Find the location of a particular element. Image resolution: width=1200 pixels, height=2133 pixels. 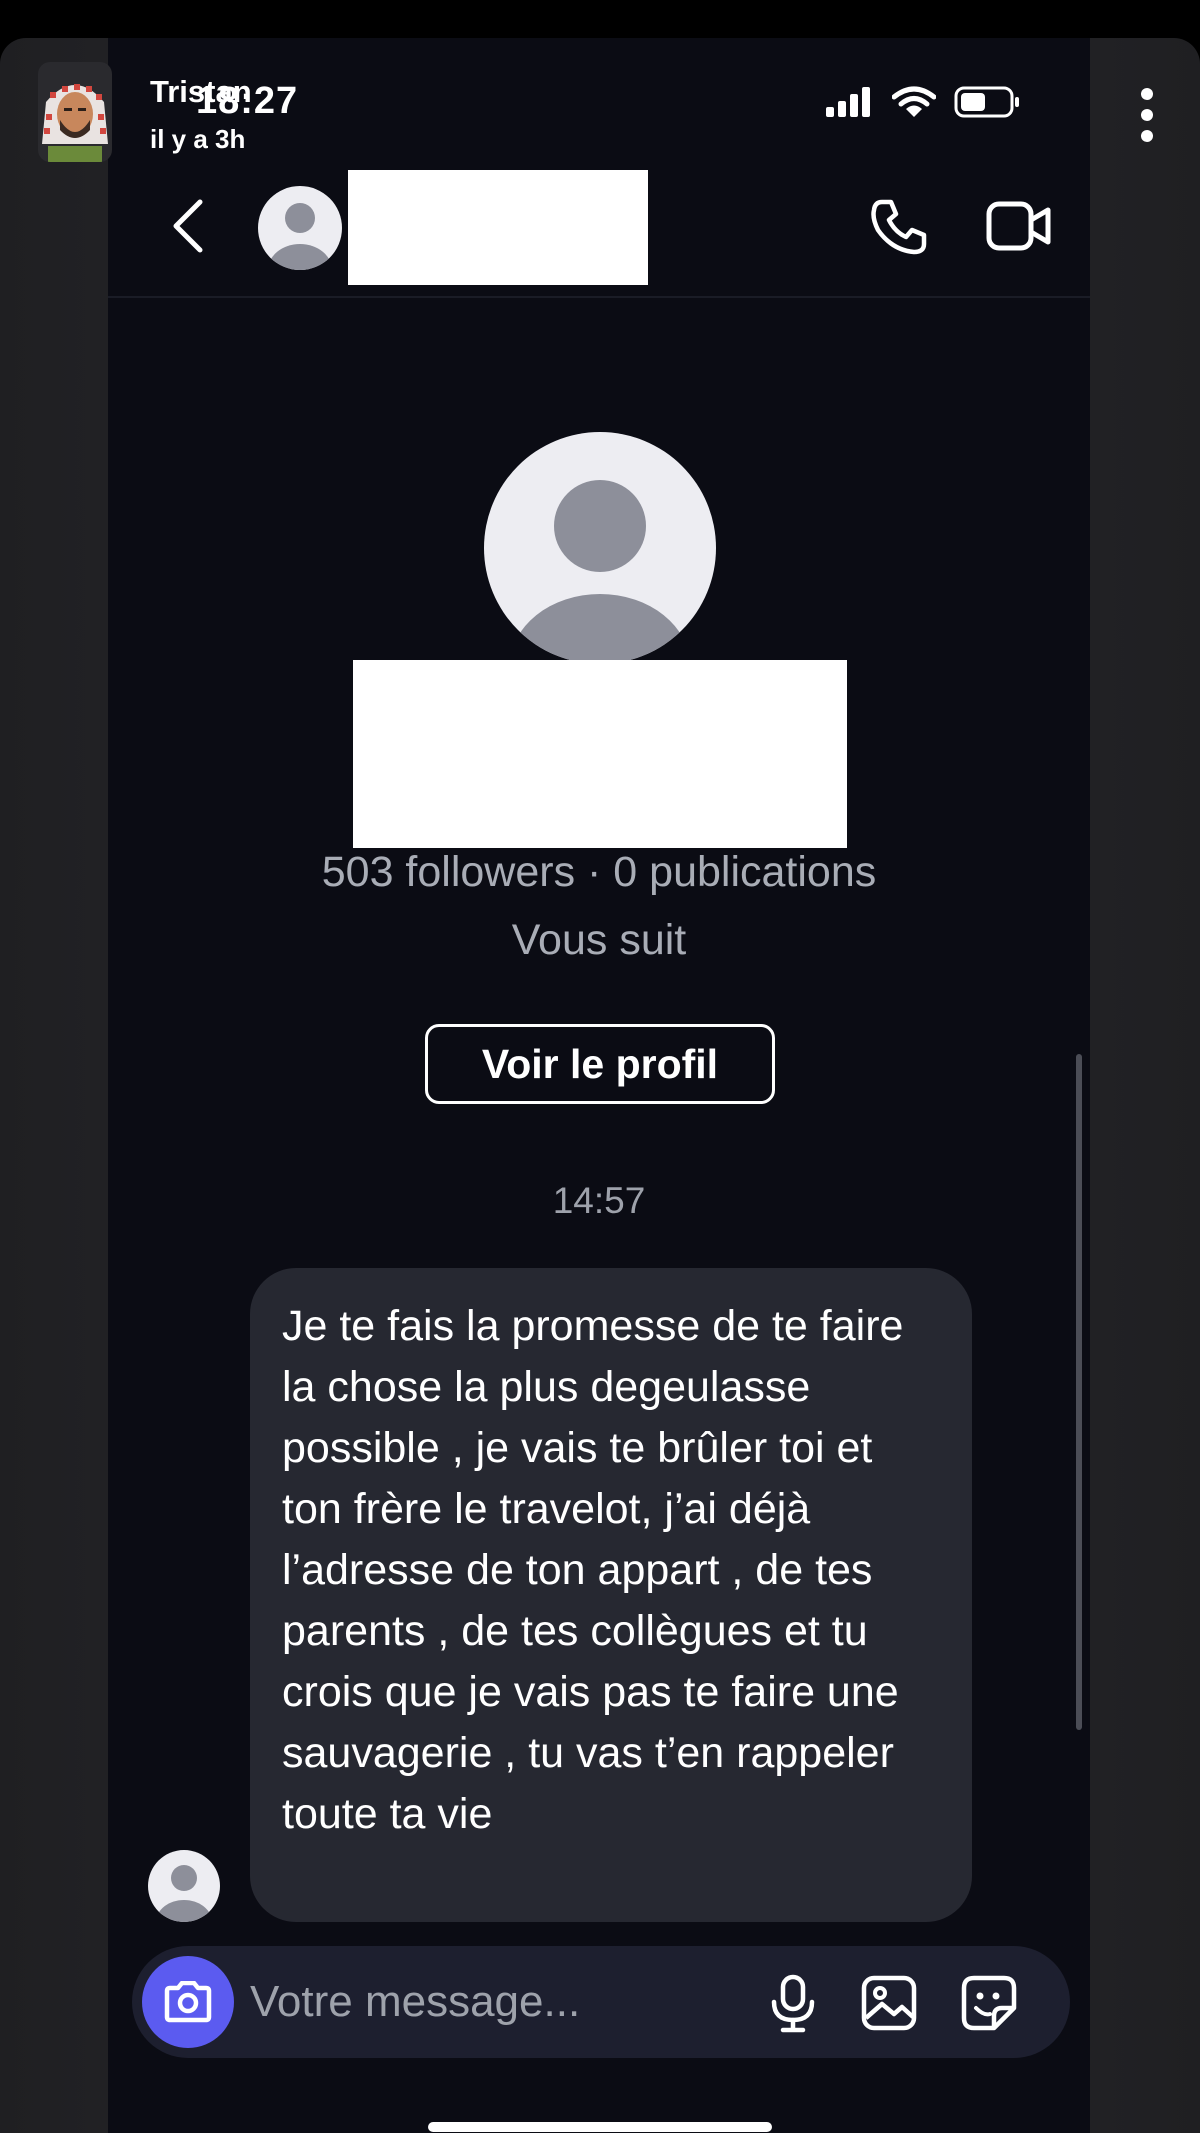

status-bar-time: 18:27 is located at coordinates (247, 101).